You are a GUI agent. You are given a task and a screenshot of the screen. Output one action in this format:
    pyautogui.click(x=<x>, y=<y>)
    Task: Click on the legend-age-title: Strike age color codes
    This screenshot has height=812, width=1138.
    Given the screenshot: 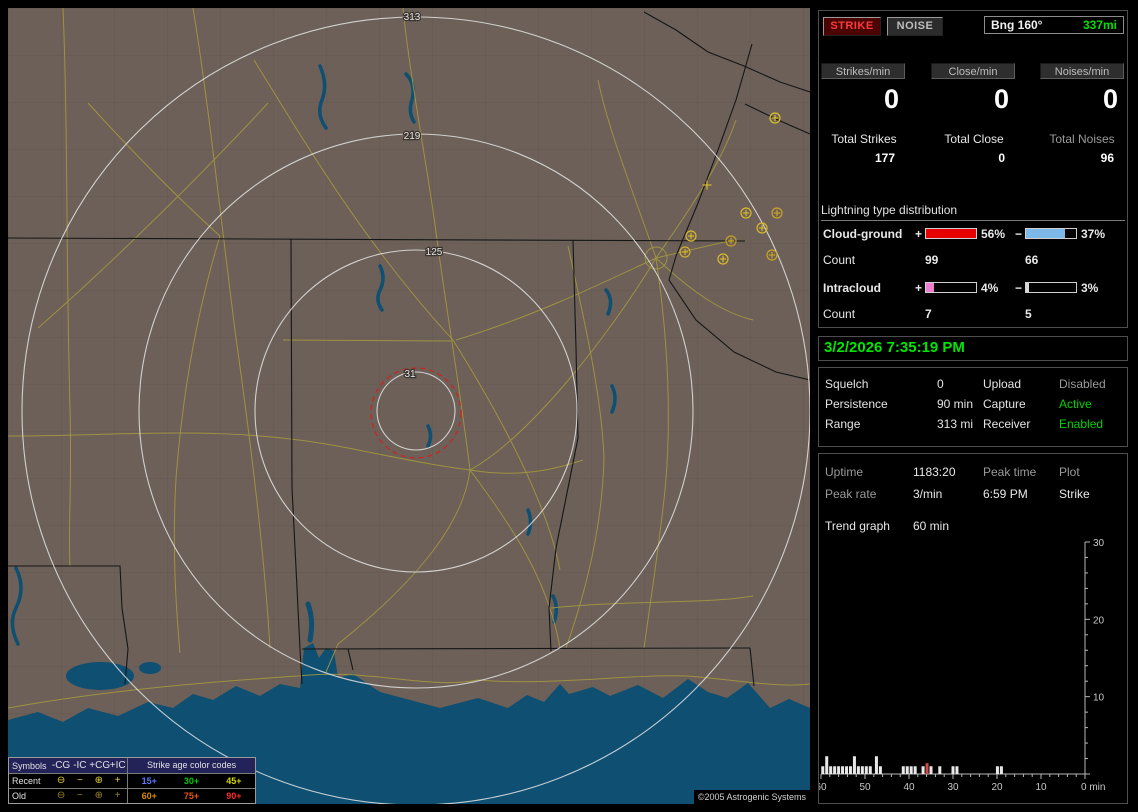 What is the action you would take?
    pyautogui.click(x=191, y=765)
    